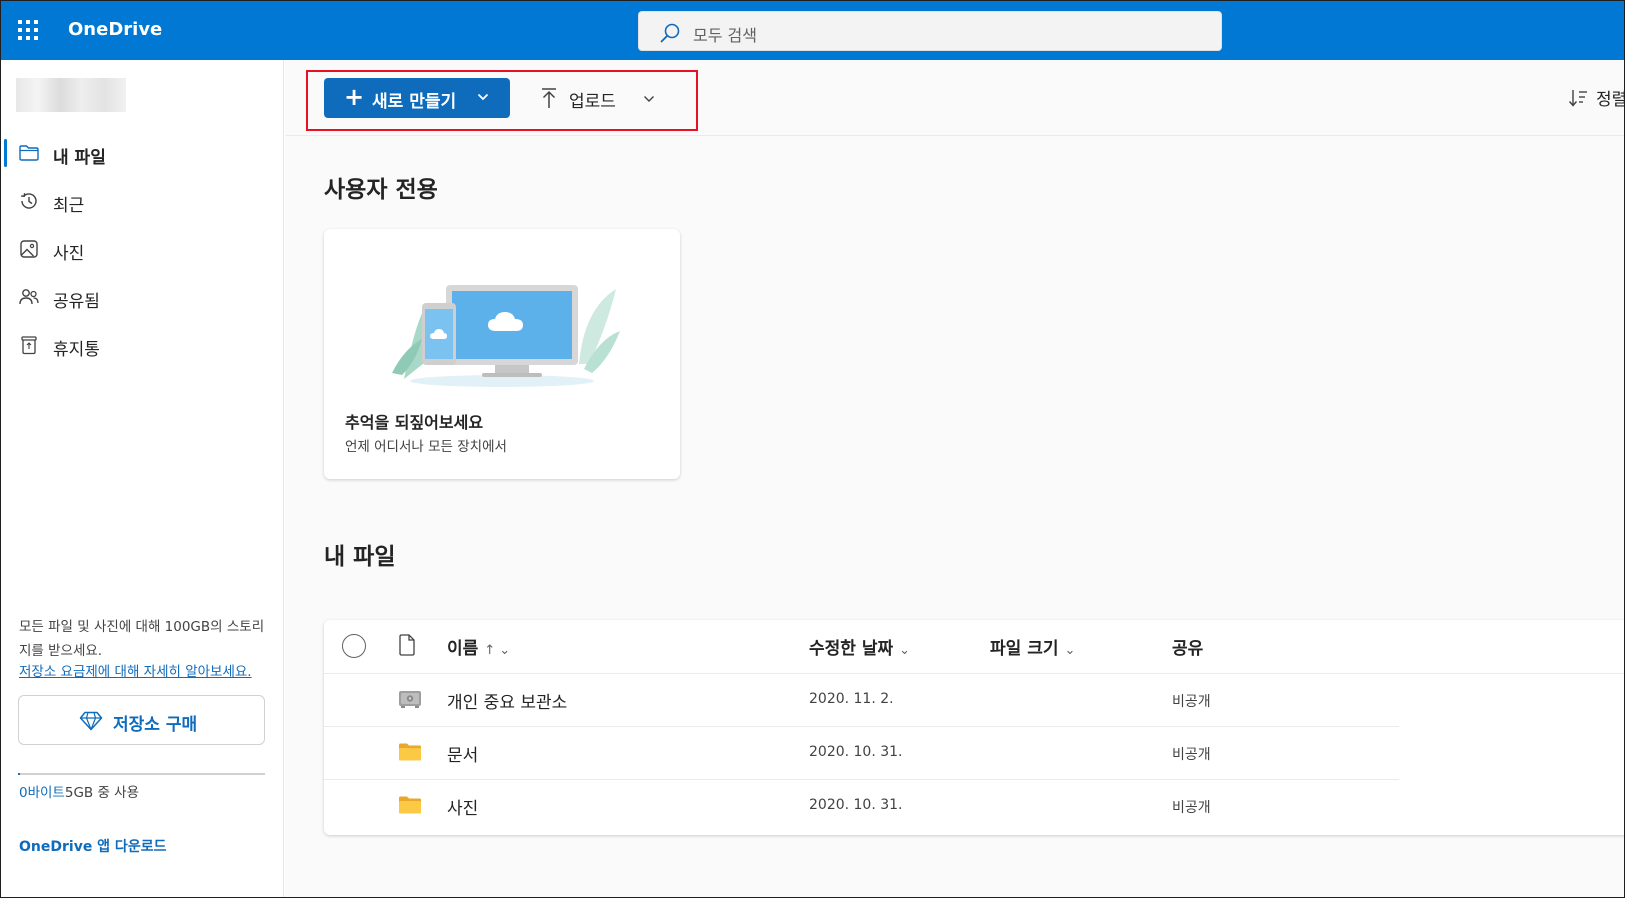 The image size is (1625, 898). I want to click on new-button: + 새로 만들기, so click(417, 98).